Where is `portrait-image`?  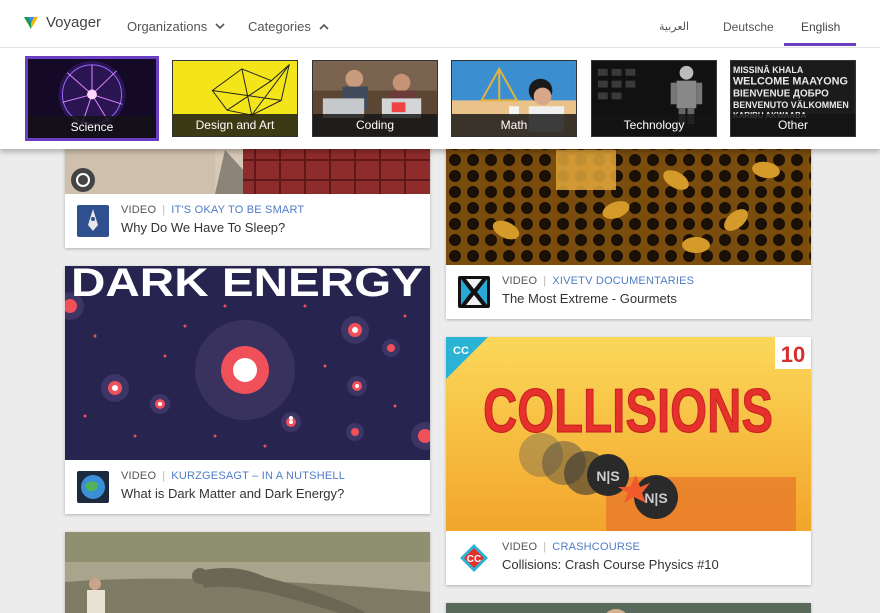 portrait-image is located at coordinates (628, 608).